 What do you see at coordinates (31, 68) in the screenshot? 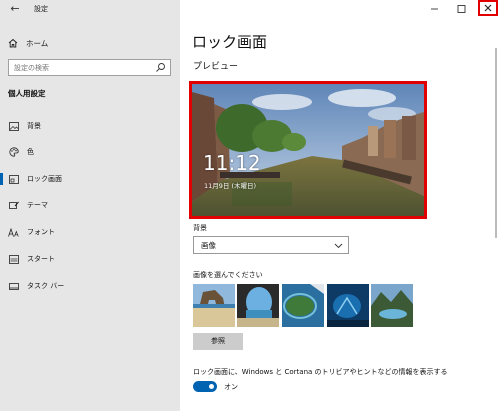
I see `search-placeholder: 設定の検索` at bounding box center [31, 68].